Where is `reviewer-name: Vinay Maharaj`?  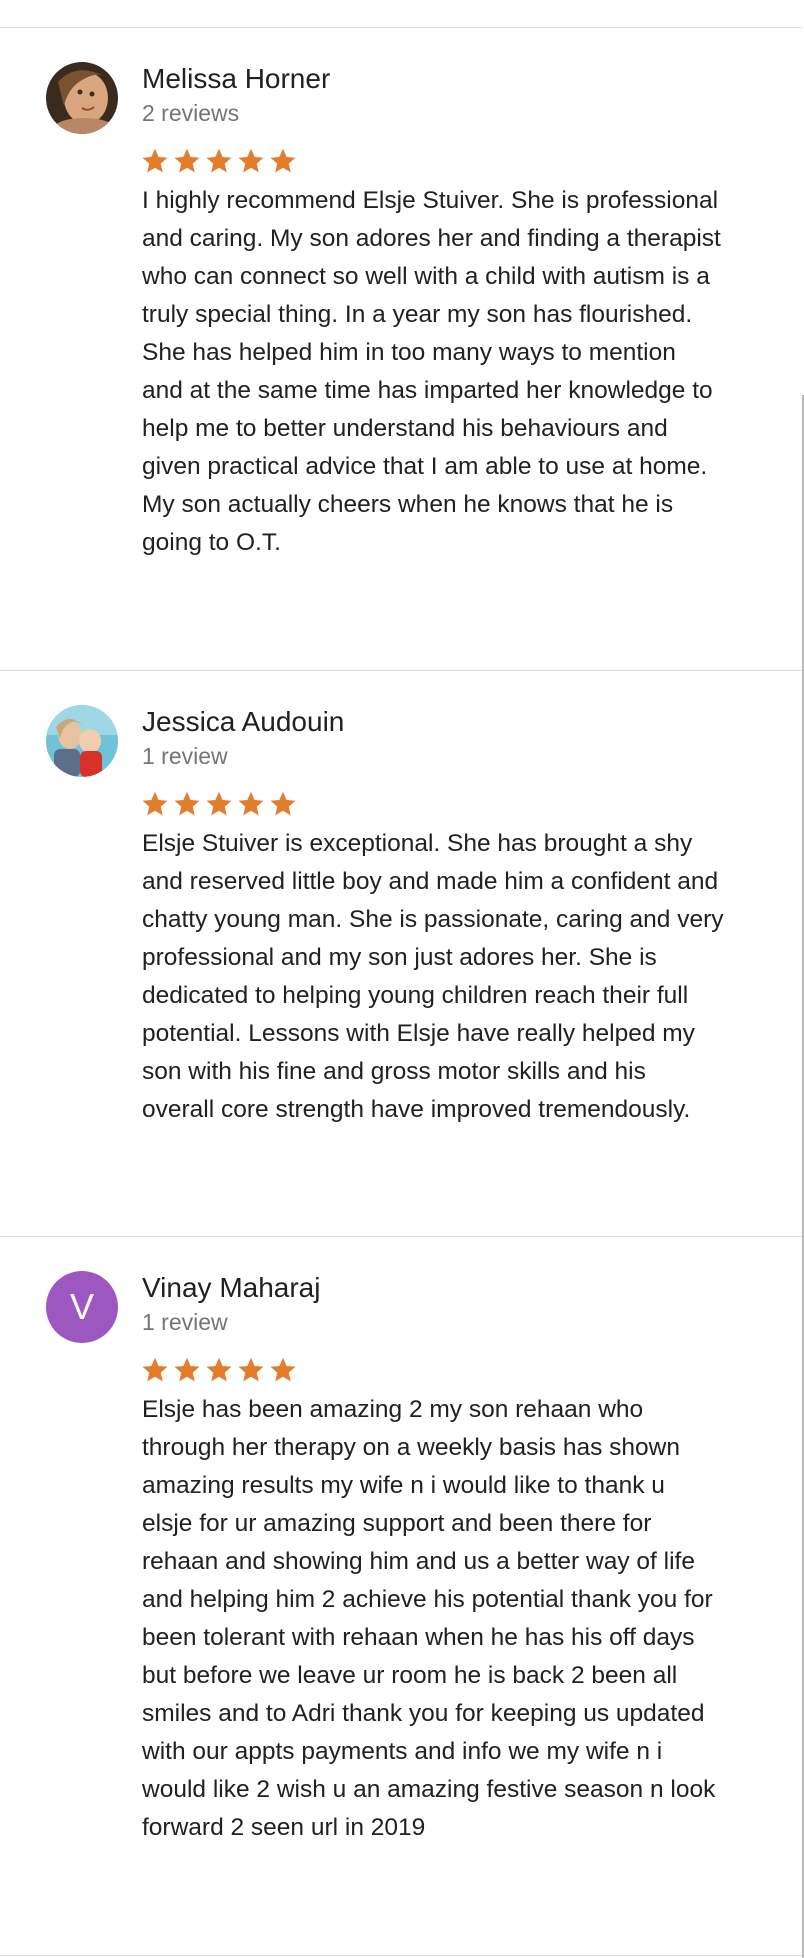
reviewer-name: Vinay Maharaj is located at coordinates (231, 1288).